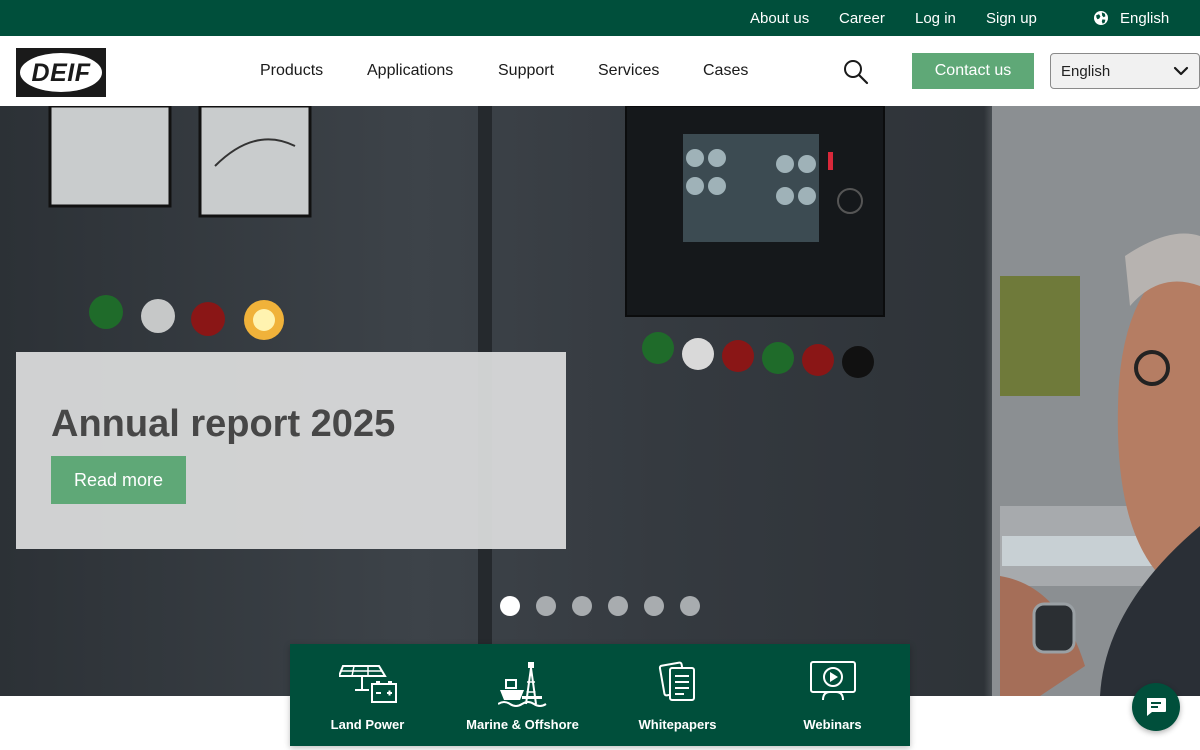 The width and height of the screenshot is (1200, 750). Describe the element at coordinates (973, 71) in the screenshot. I see `contact-us-button: Contact us` at that location.